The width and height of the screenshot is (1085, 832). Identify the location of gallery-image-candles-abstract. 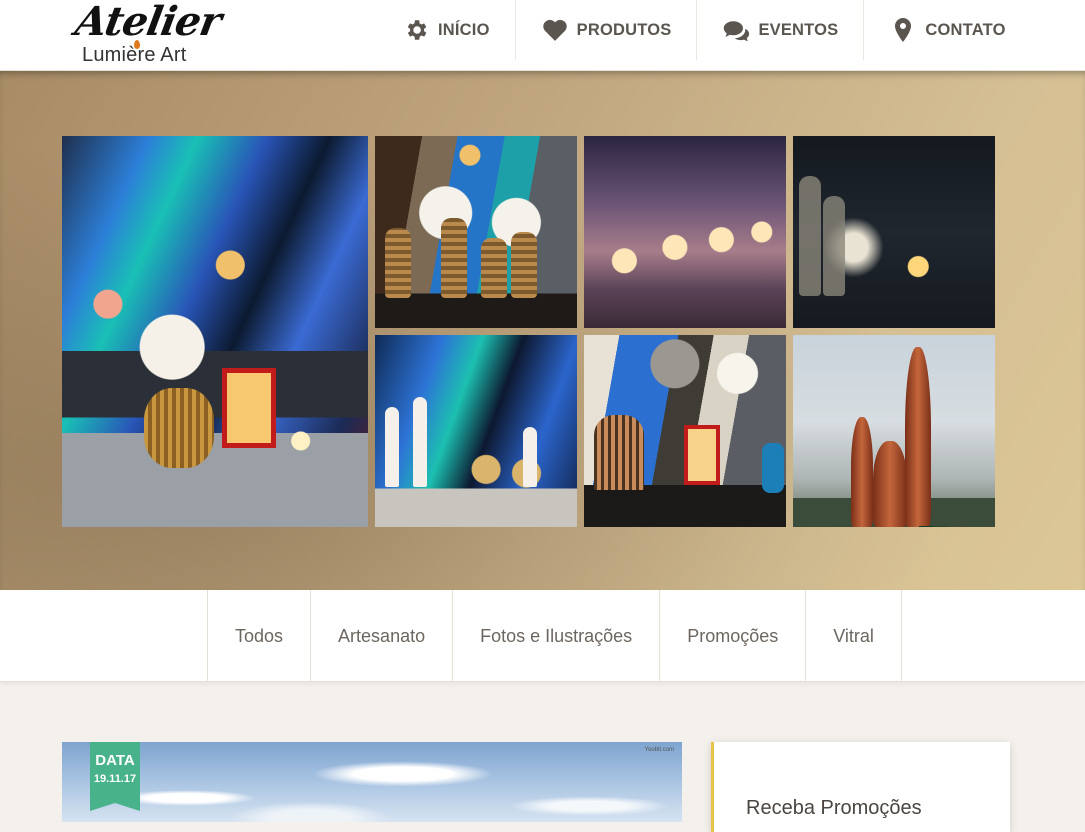
(476, 431).